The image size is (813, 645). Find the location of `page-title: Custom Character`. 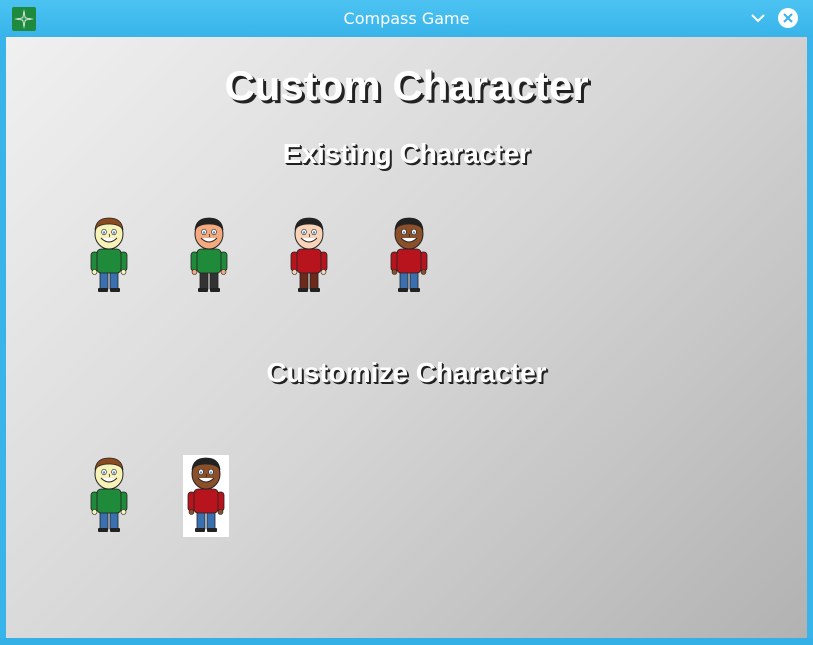

page-title: Custom Character is located at coordinates (406, 85).